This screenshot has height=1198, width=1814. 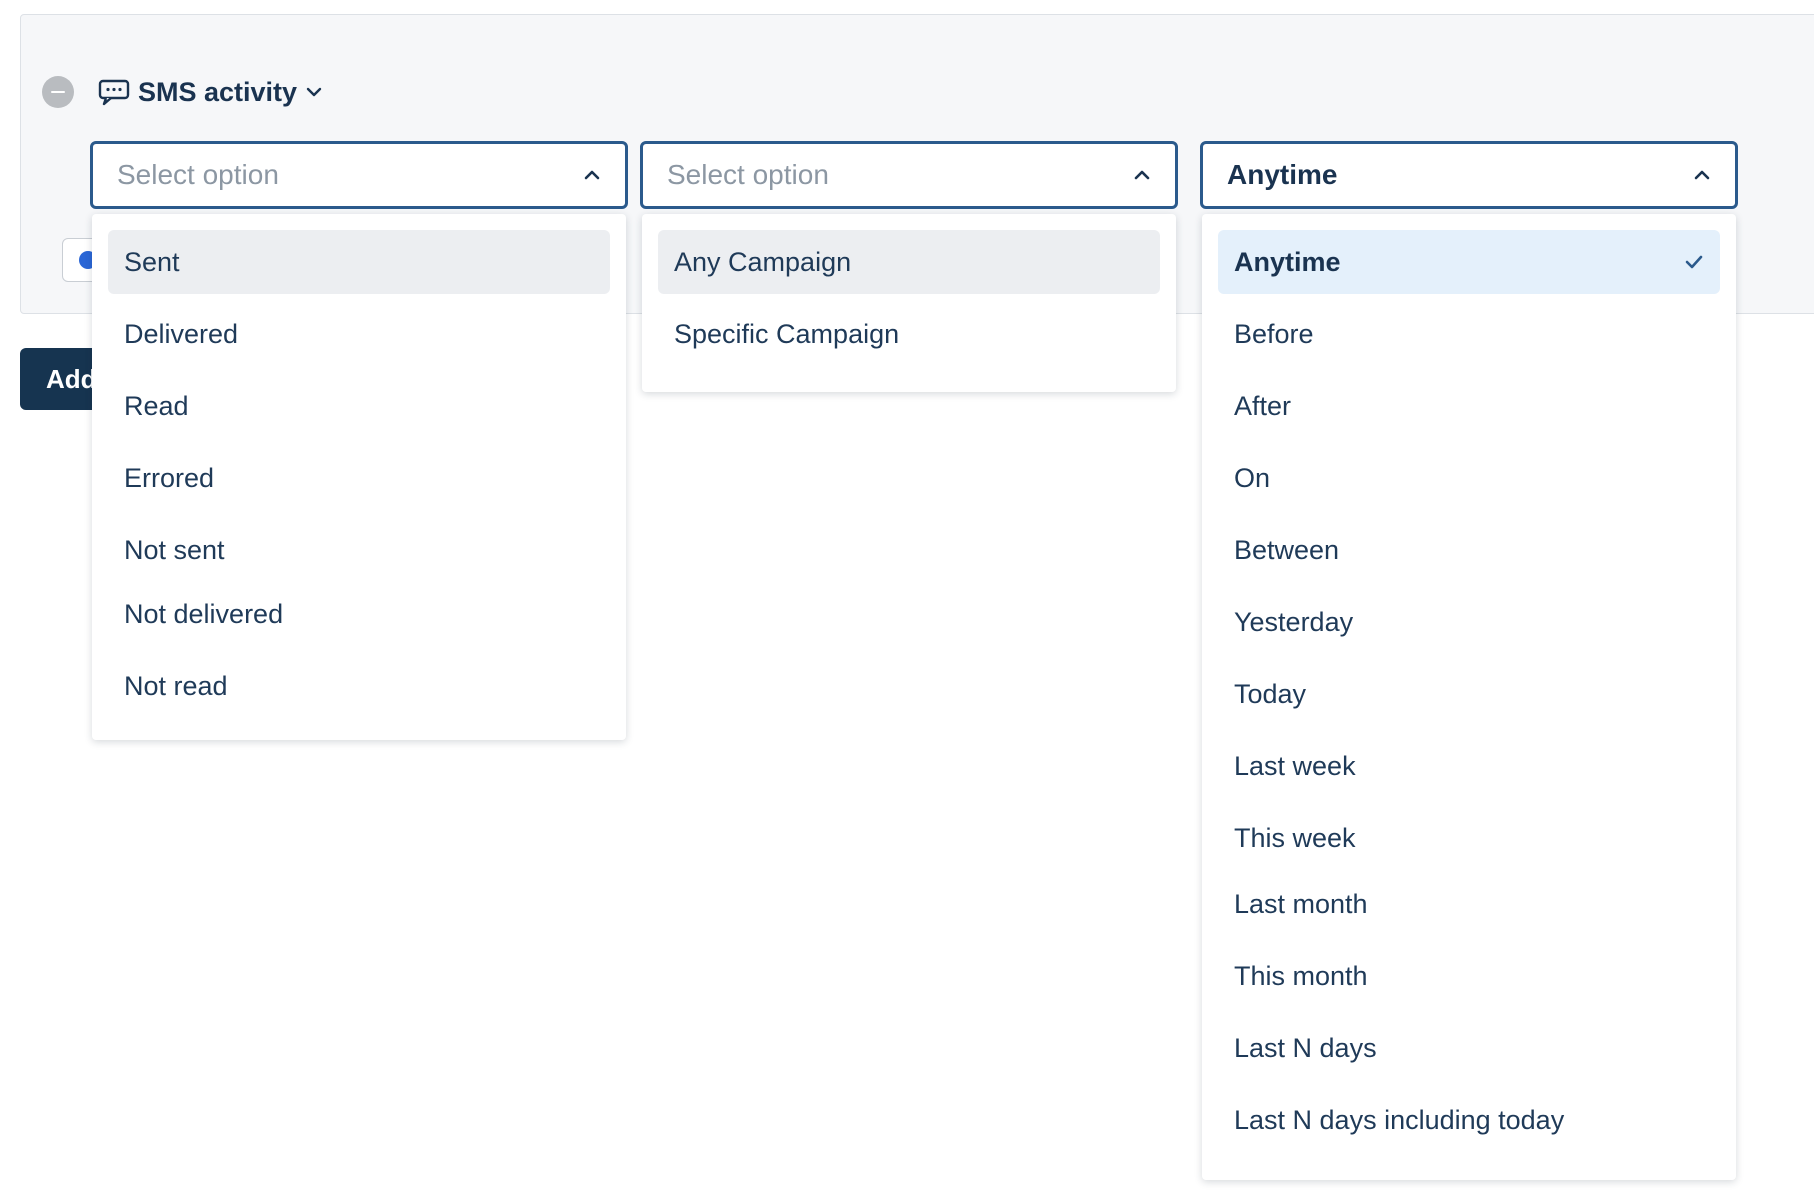 I want to click on option-this-month: This month, so click(x=1469, y=976).